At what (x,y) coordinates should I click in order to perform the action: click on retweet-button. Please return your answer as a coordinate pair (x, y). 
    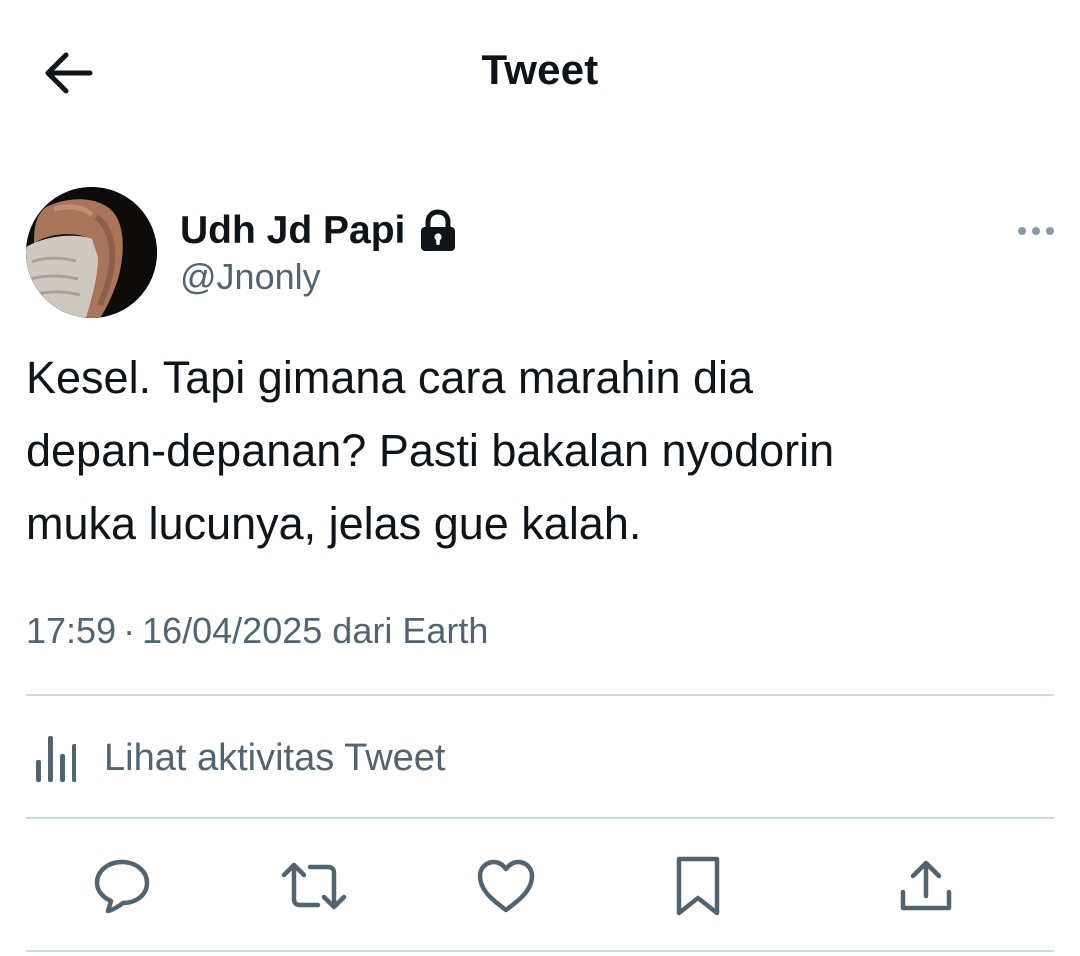
    Looking at the image, I should click on (314, 886).